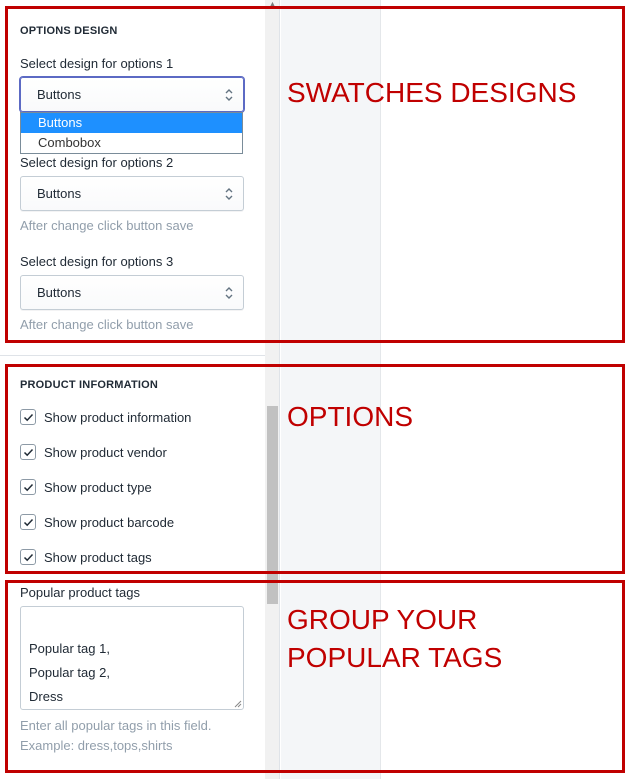 This screenshot has height=779, width=633. I want to click on annotation-options: OPTIONS, so click(350, 416).